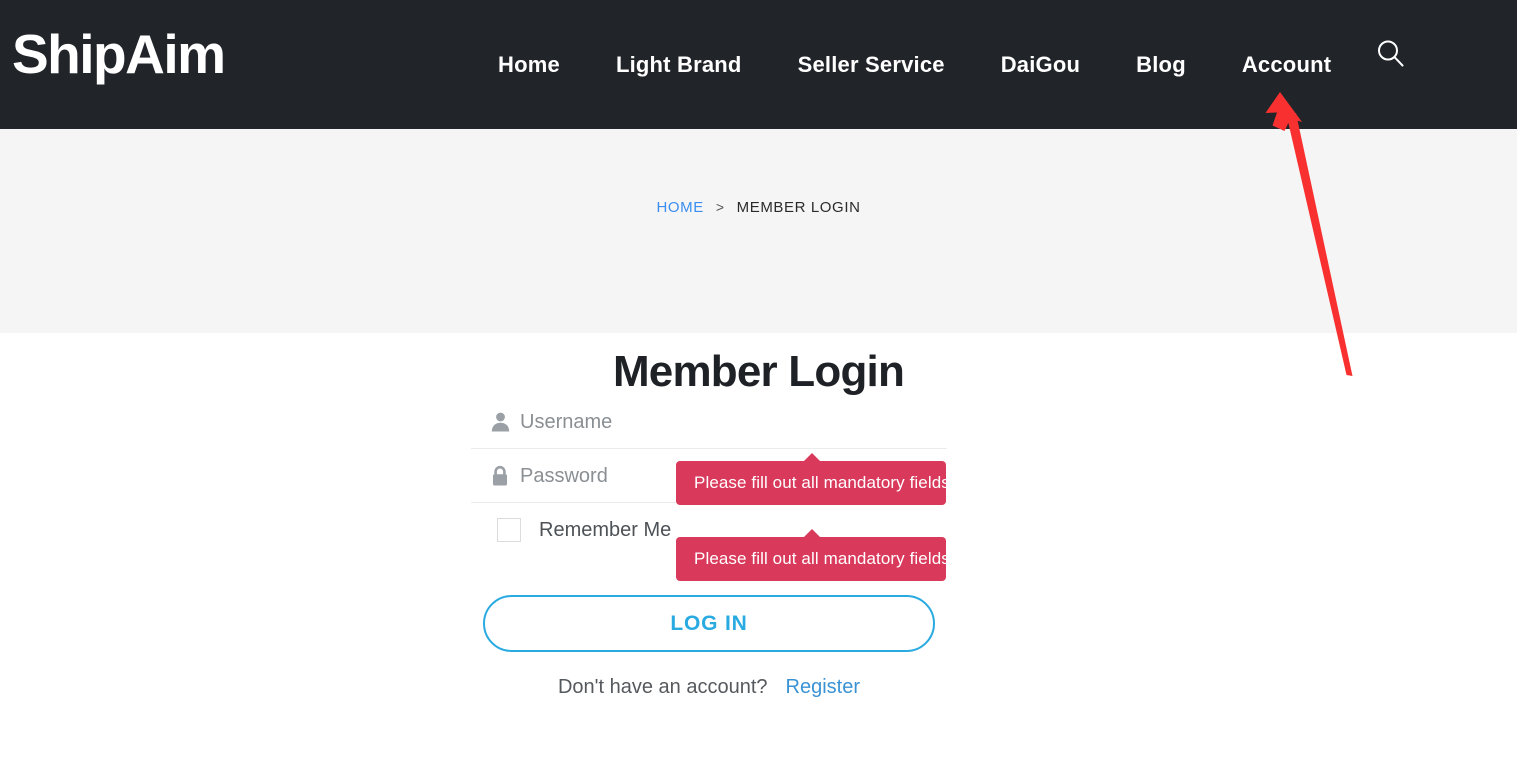  What do you see at coordinates (662, 687) in the screenshot?
I see `register-prompt-text: Don't have an account?` at bounding box center [662, 687].